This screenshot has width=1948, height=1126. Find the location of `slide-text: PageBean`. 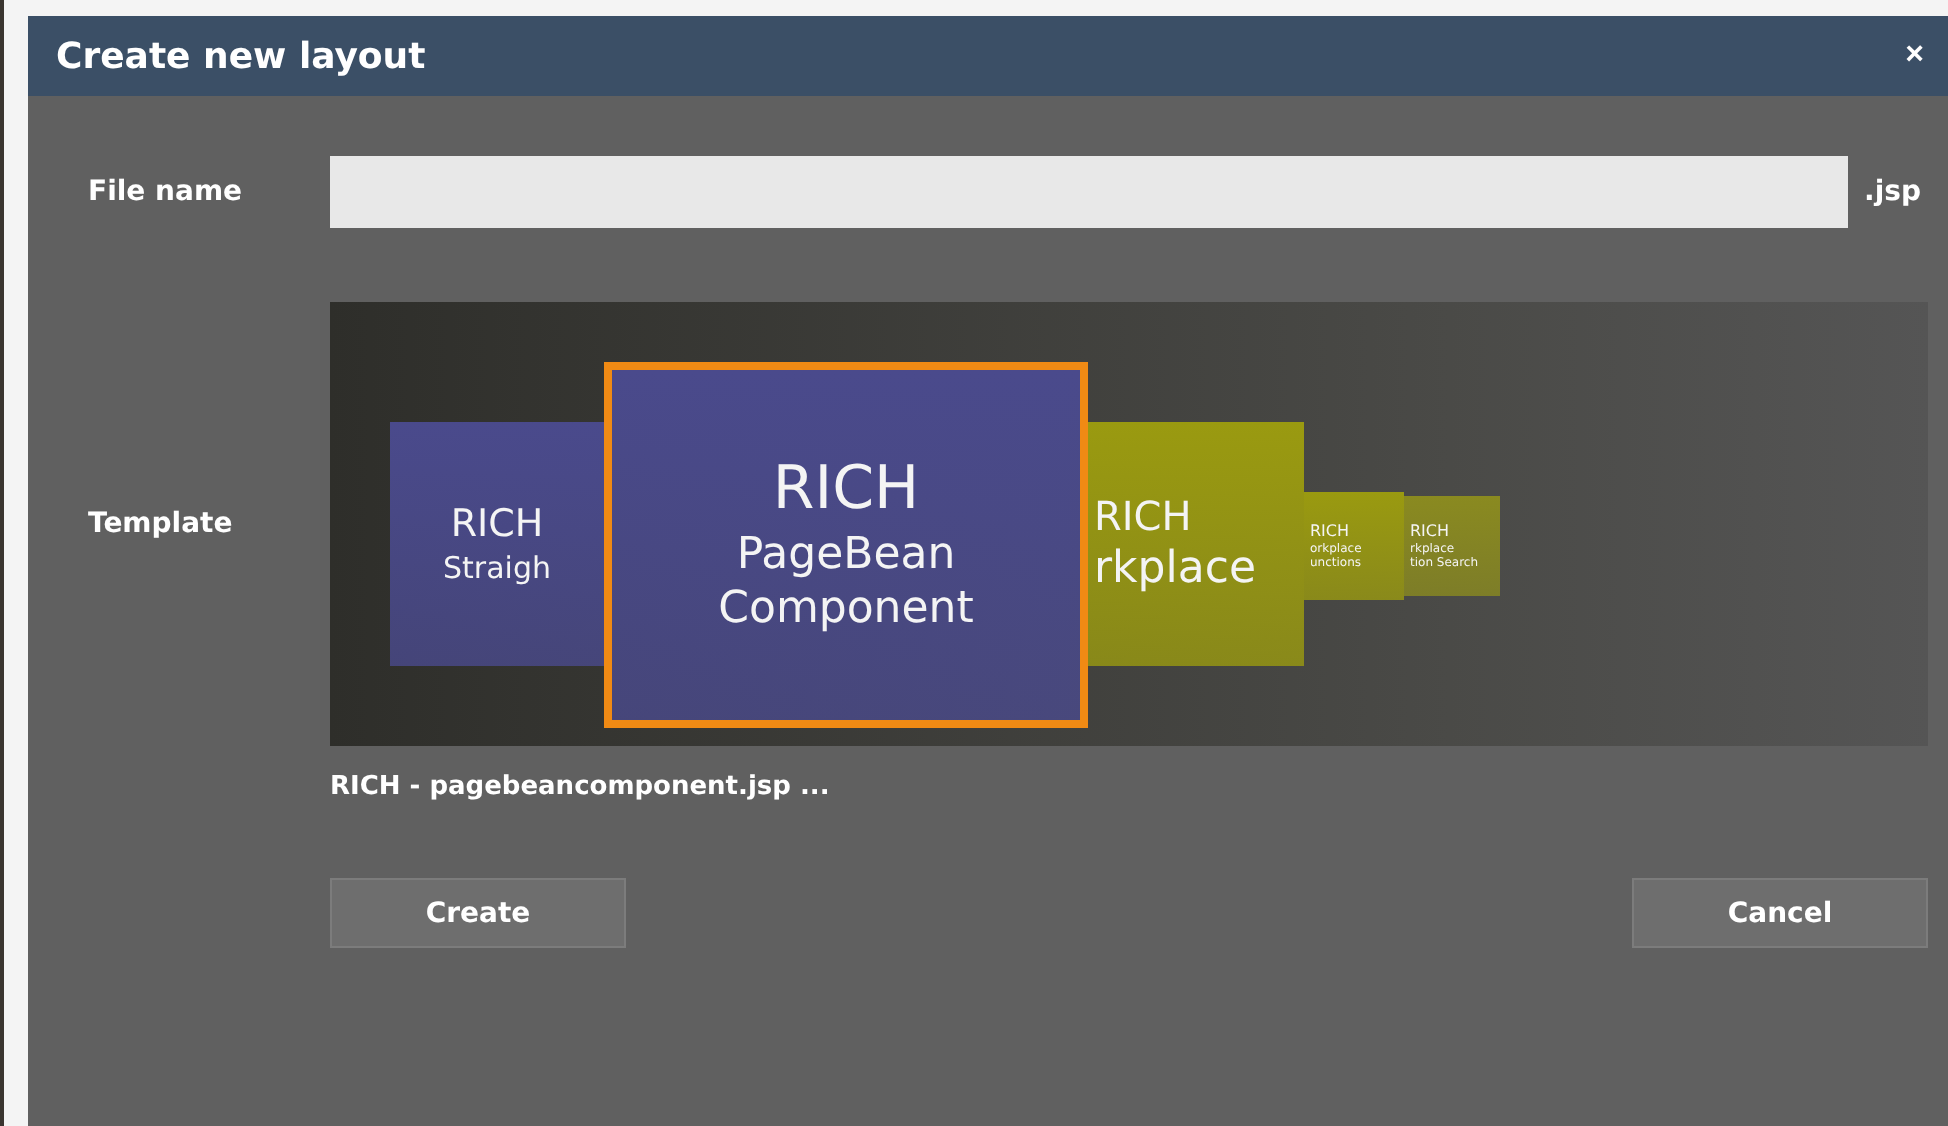

slide-text: PageBean is located at coordinates (846, 555).